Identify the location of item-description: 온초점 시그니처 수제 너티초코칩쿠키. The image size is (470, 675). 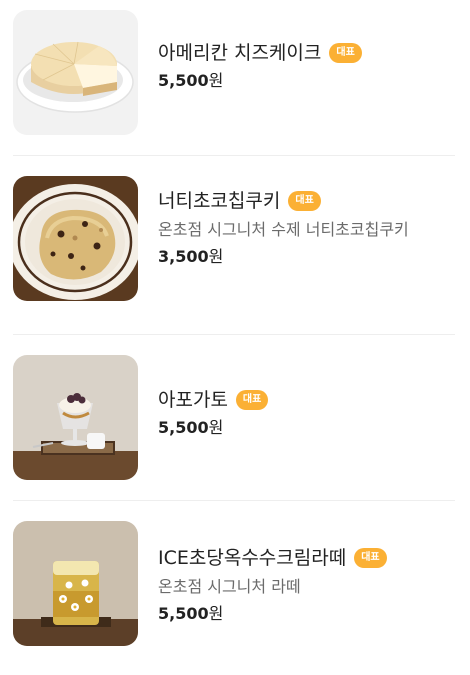
(283, 229).